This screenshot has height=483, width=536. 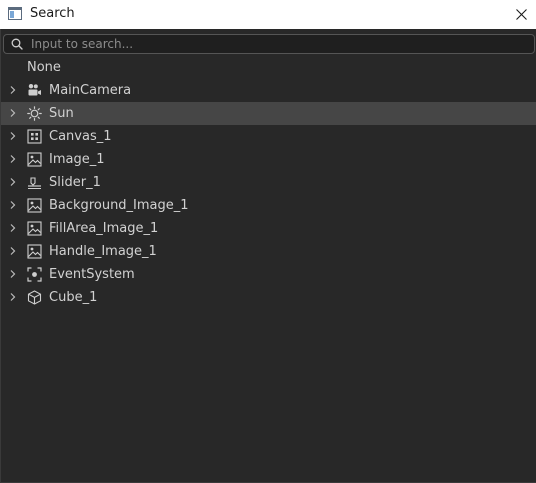 What do you see at coordinates (34, 297) in the screenshot?
I see `cube-icon` at bounding box center [34, 297].